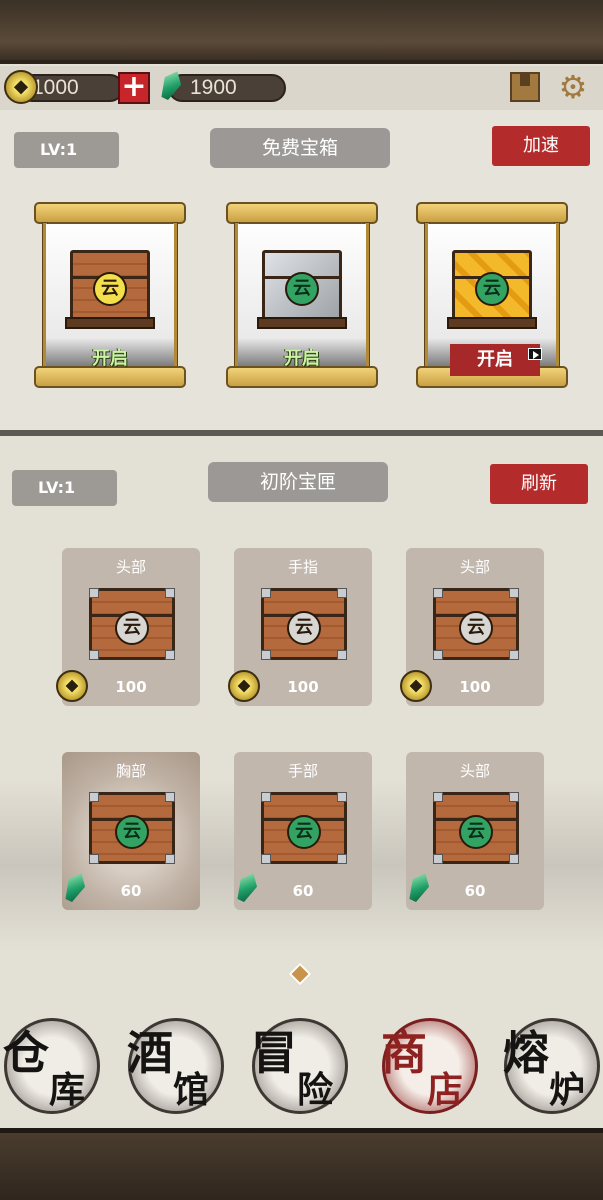  What do you see at coordinates (51, 1066) in the screenshot?
I see `nav-warehouse-button: 仓库` at bounding box center [51, 1066].